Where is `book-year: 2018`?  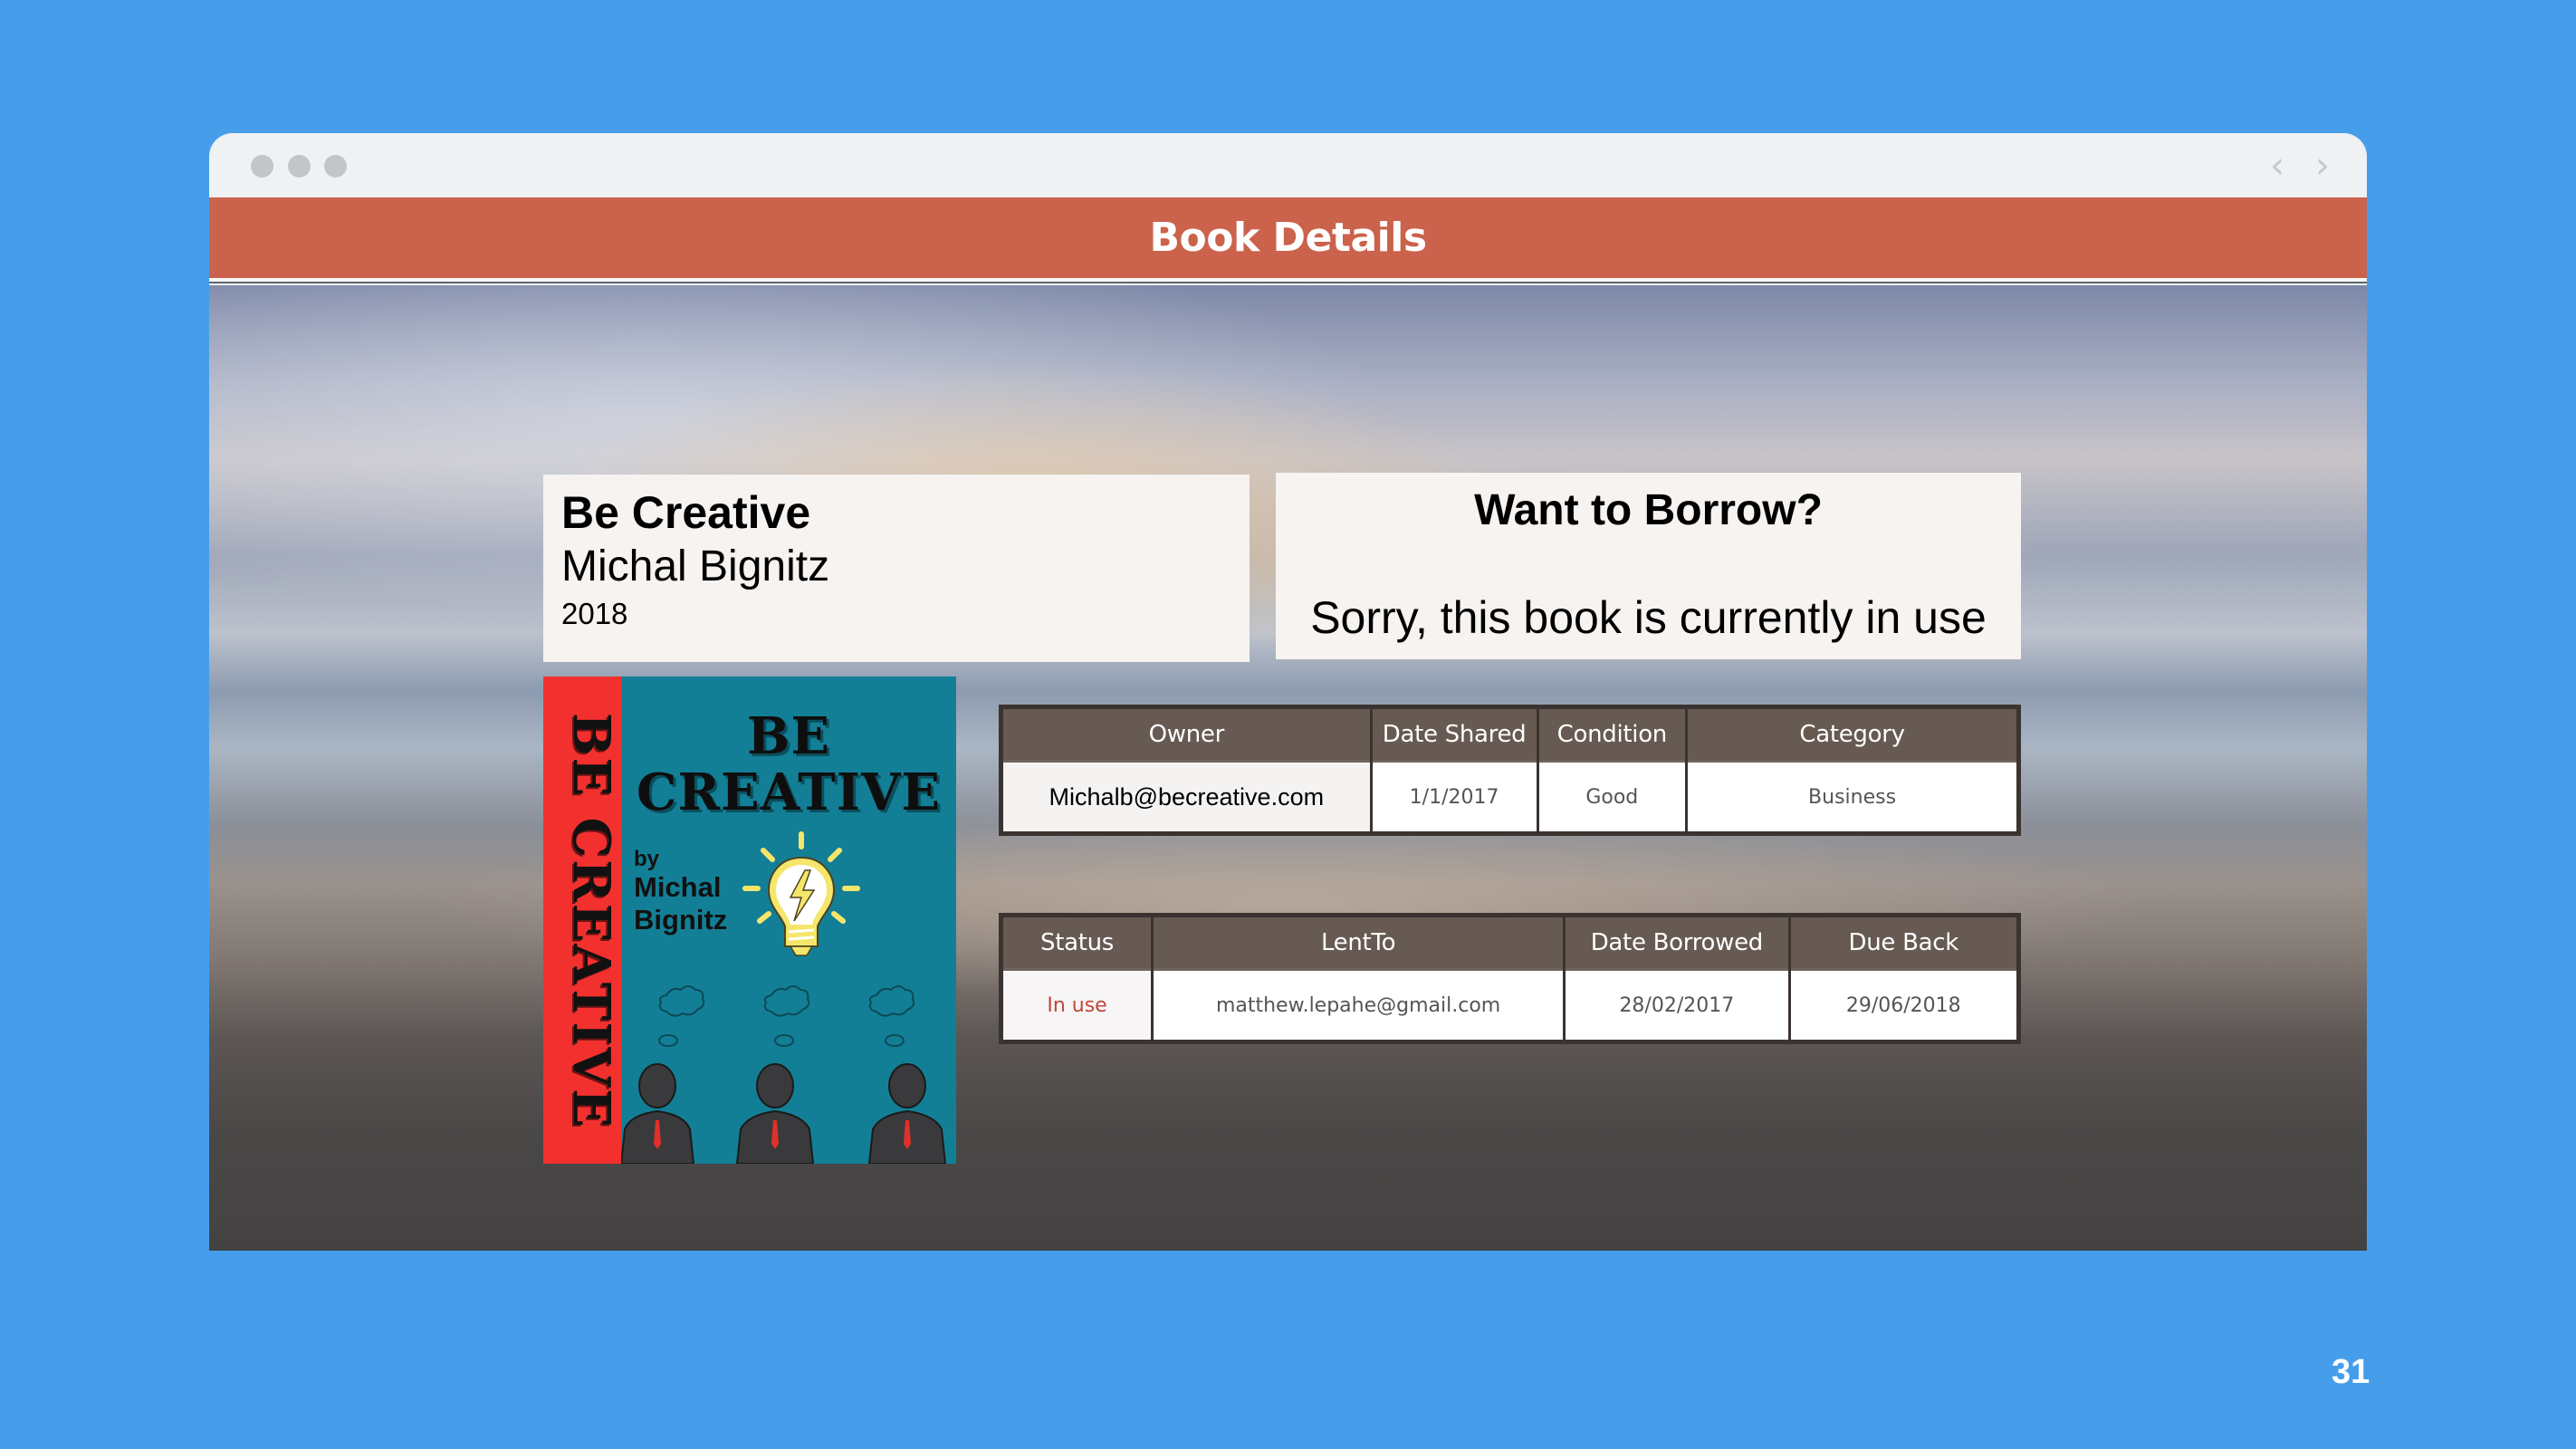 book-year: 2018 is located at coordinates (594, 613).